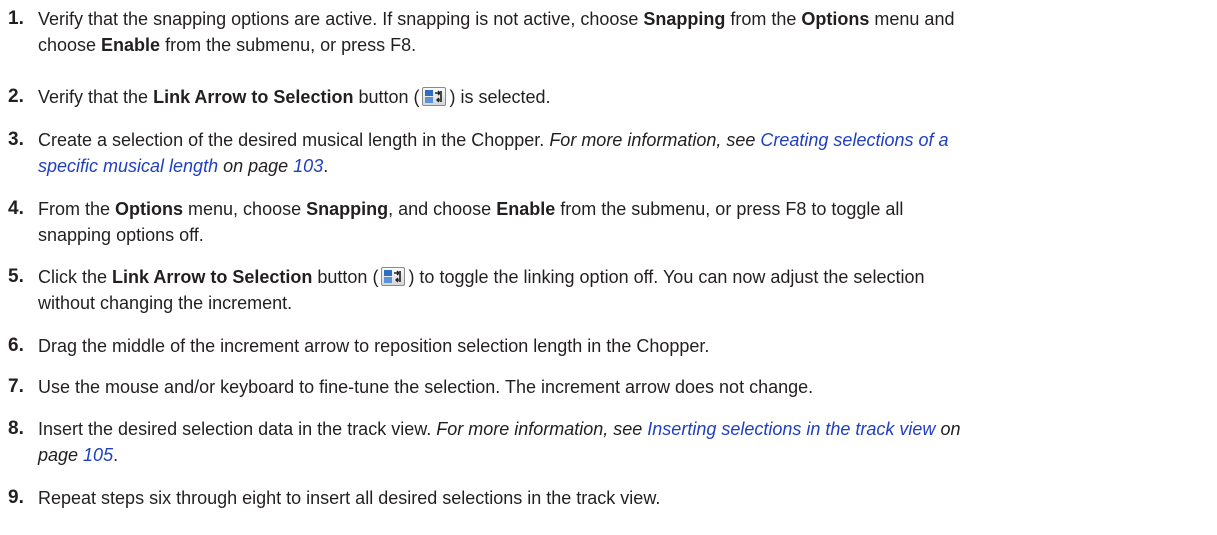  What do you see at coordinates (77, 209) in the screenshot?
I see `step-text: From the` at bounding box center [77, 209].